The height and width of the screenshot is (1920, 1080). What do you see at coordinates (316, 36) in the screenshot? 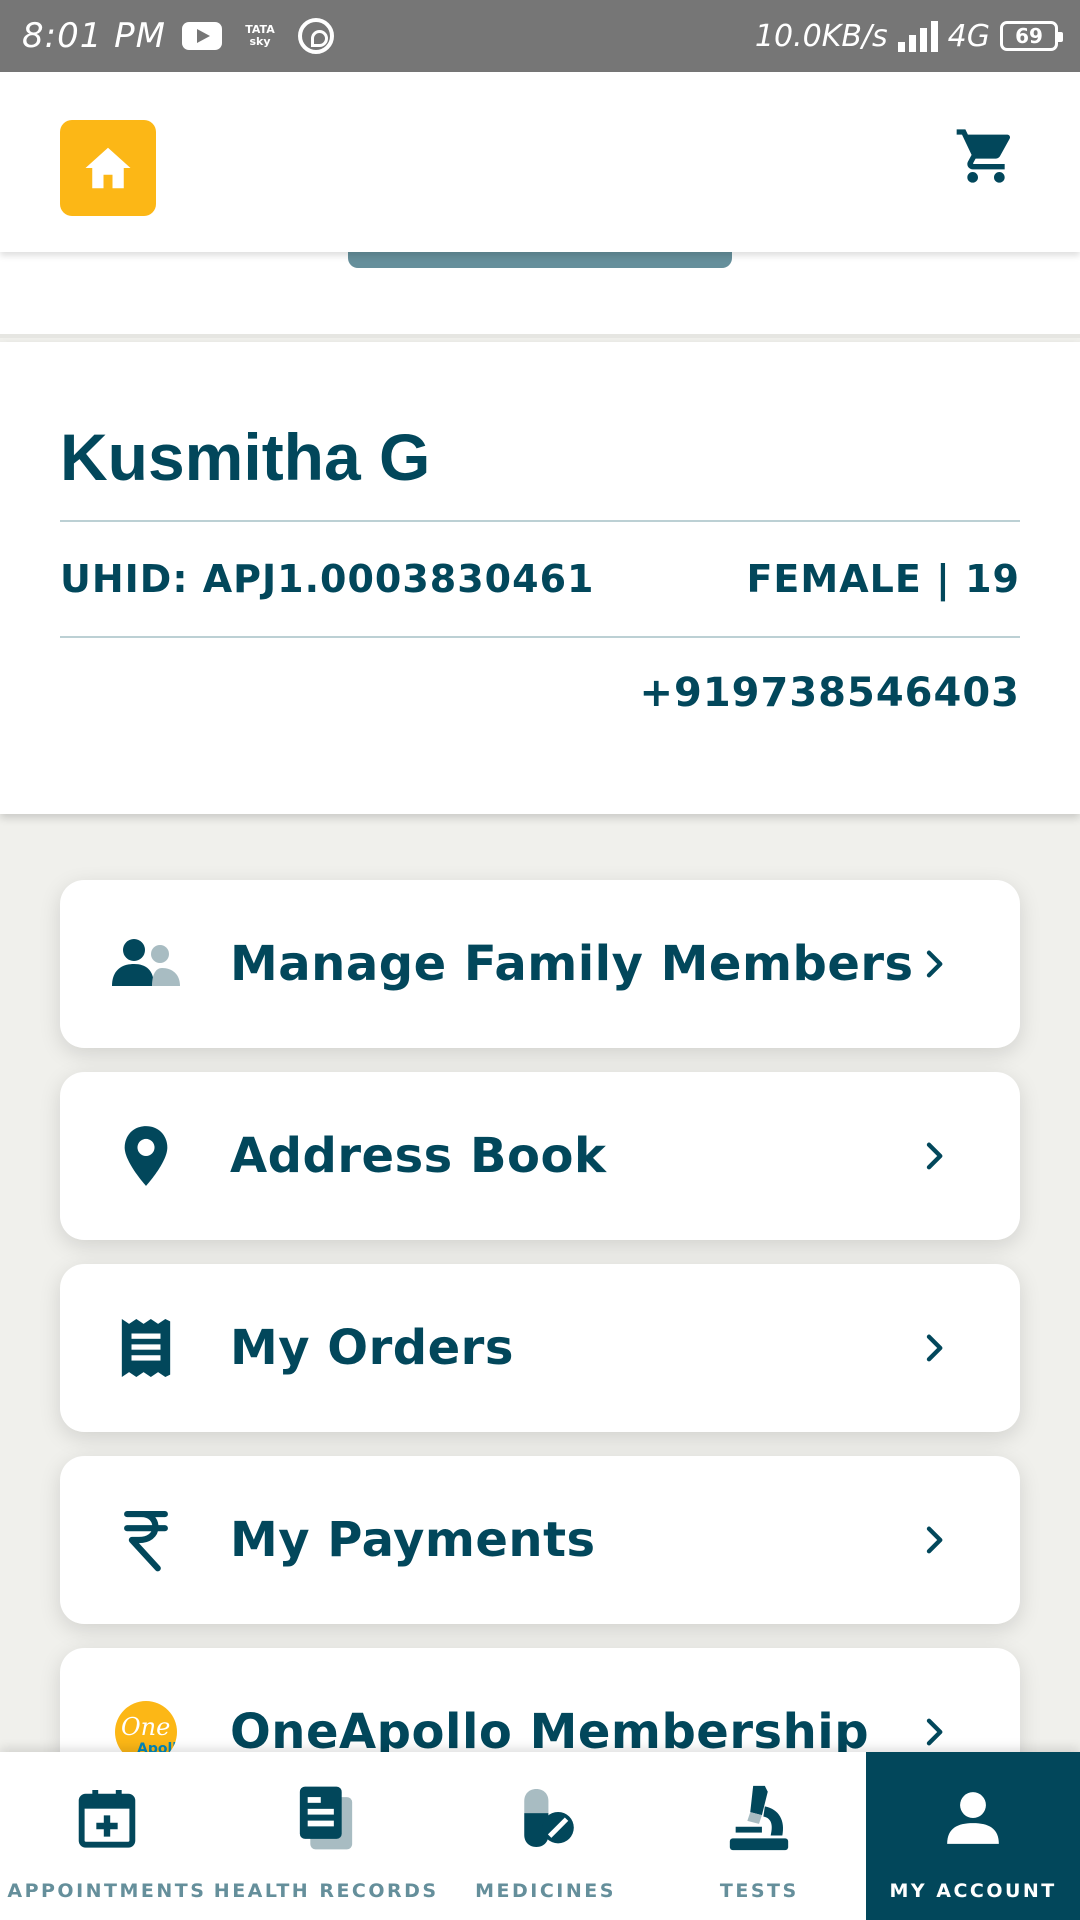
I see `whatsapp-icon` at bounding box center [316, 36].